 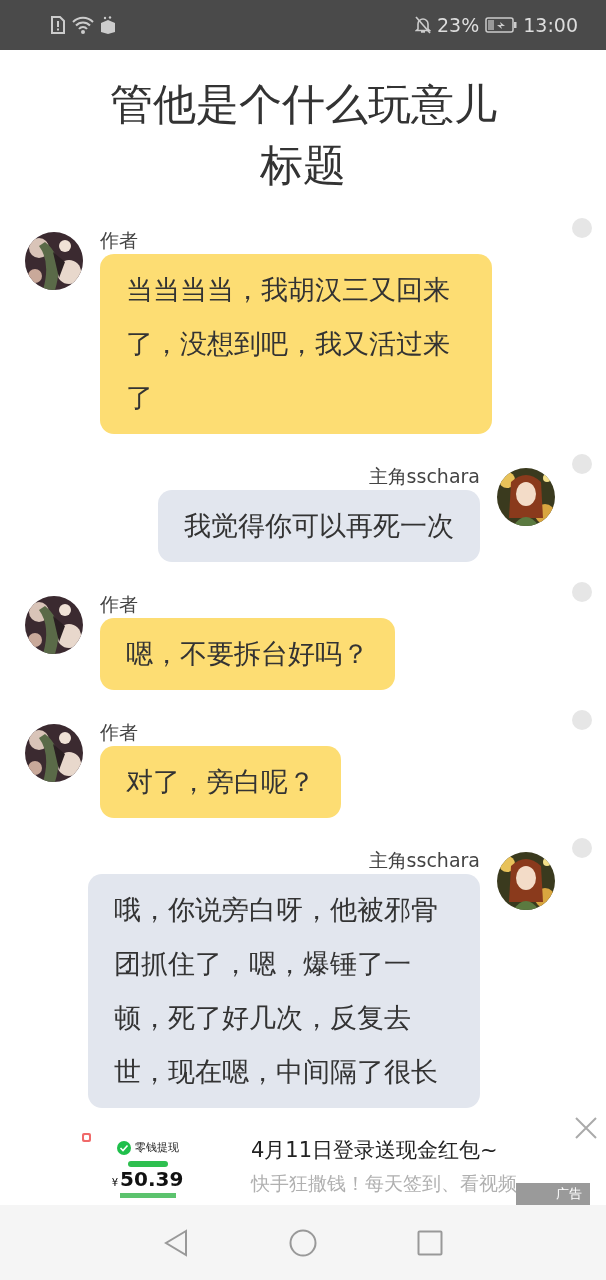 What do you see at coordinates (384, 1183) in the screenshot?
I see `ad-description: 快手狂撒钱！每天签到、看视频` at bounding box center [384, 1183].